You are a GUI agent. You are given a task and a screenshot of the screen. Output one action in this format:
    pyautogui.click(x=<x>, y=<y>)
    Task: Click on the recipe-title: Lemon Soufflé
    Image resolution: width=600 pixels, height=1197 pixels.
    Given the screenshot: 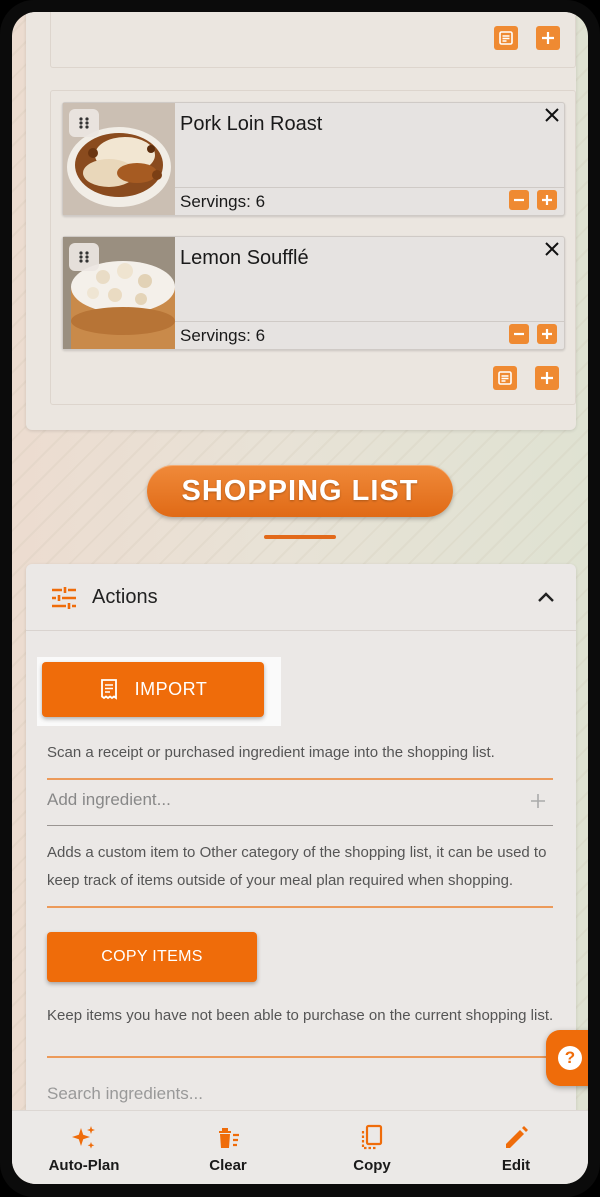 What is the action you would take?
    pyautogui.click(x=244, y=258)
    